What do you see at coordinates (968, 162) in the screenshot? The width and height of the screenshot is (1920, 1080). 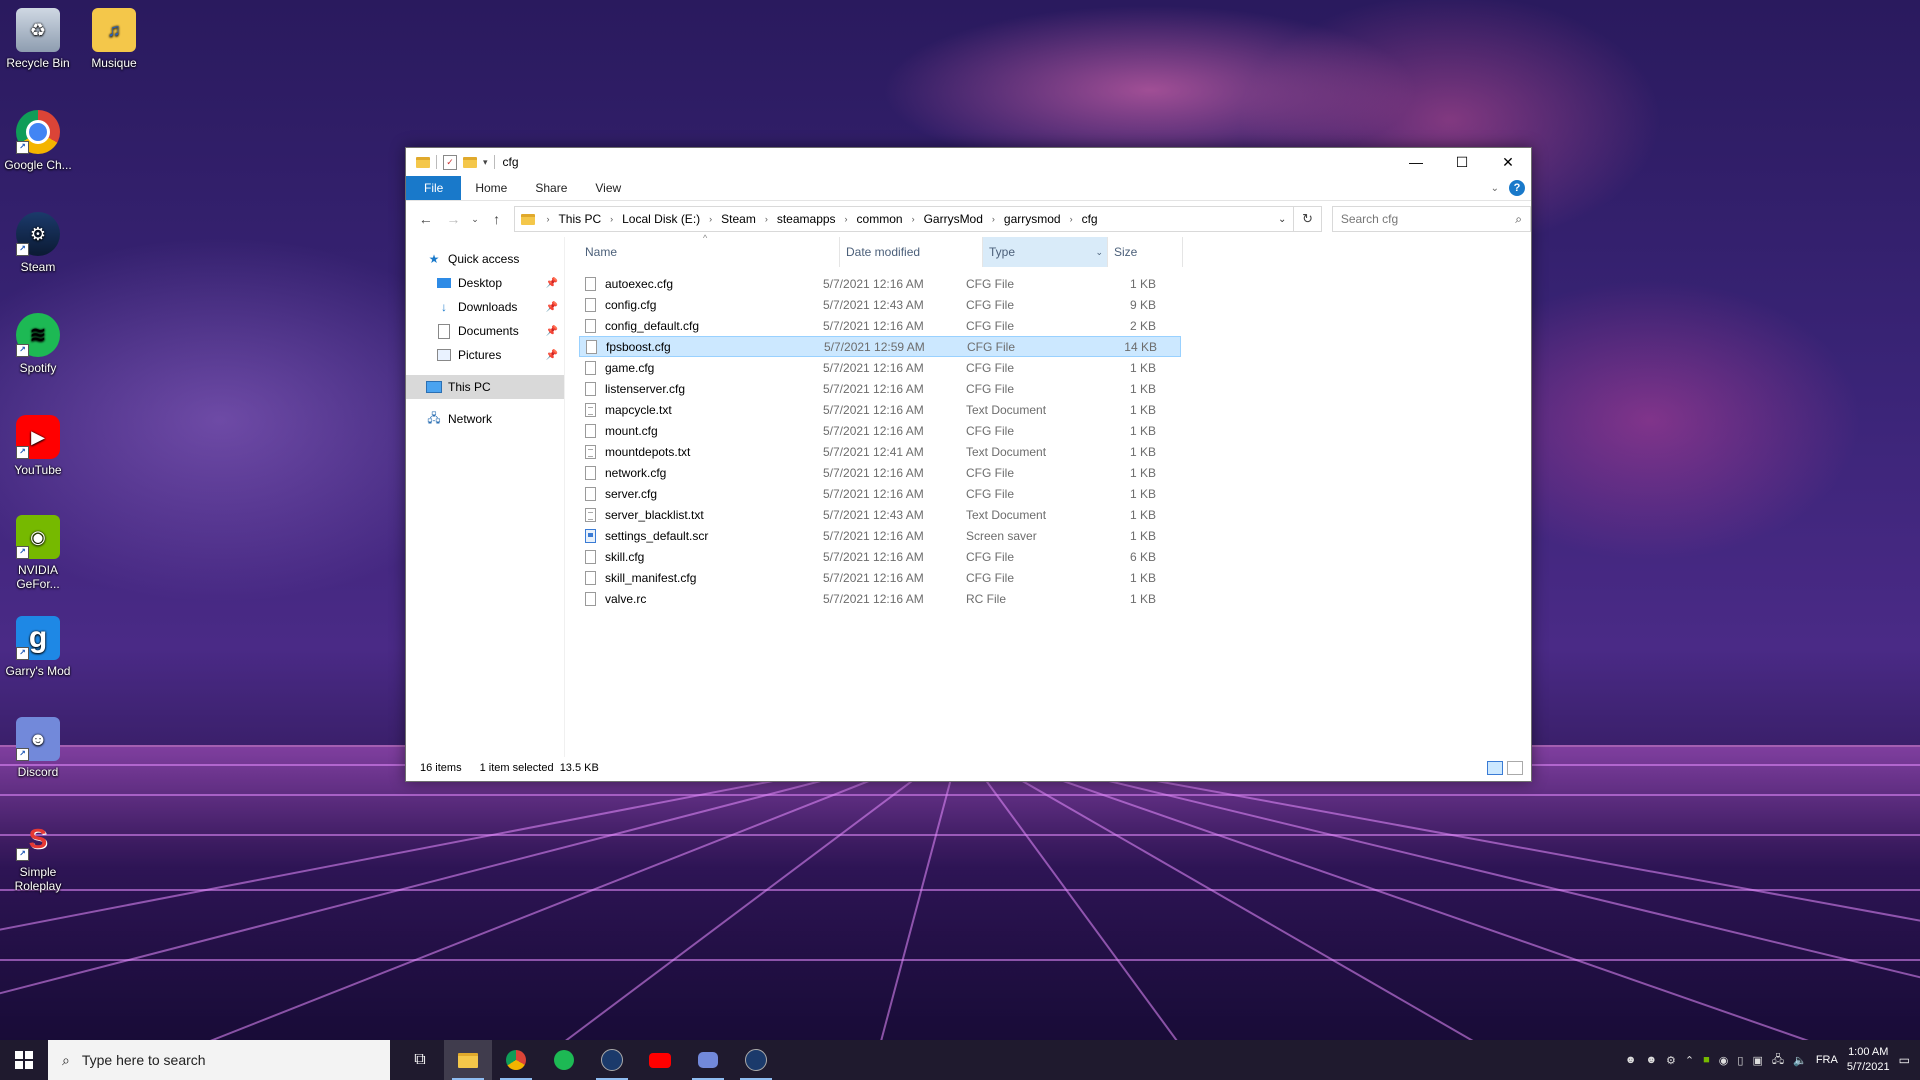 I see `title-bar: ✓ ▾ cfg — ☐ ✕` at bounding box center [968, 162].